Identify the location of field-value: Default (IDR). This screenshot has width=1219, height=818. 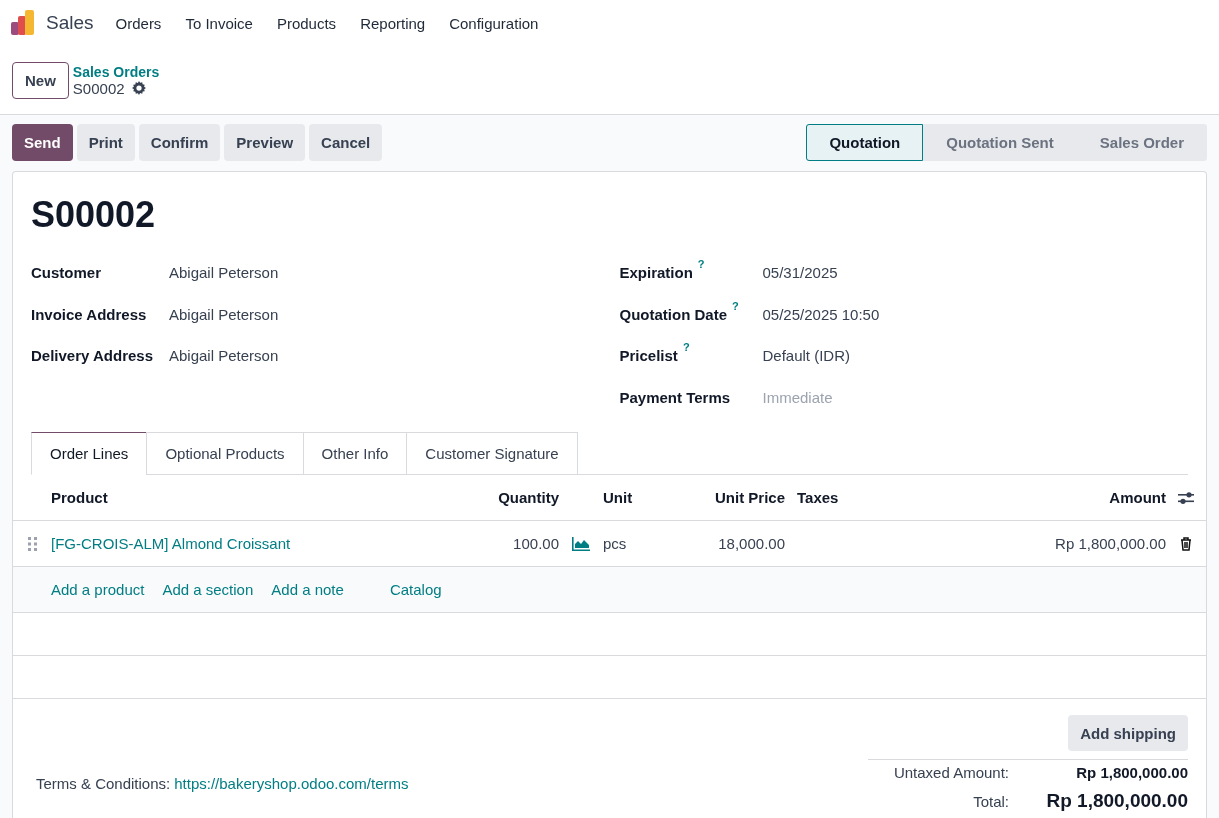
(806, 356).